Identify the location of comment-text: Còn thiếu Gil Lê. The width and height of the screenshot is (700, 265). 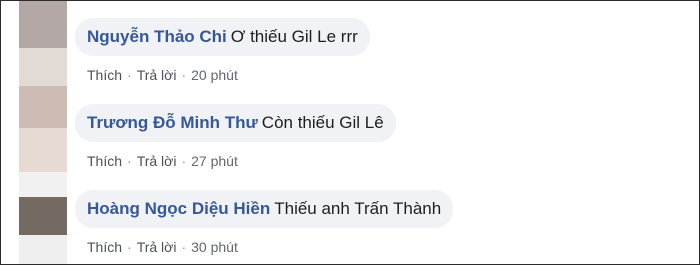
(322, 122).